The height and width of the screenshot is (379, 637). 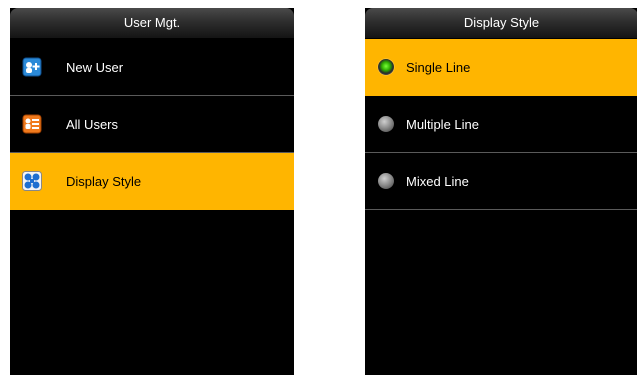 What do you see at coordinates (501, 67) in the screenshot?
I see `option-single-line: Single Line` at bounding box center [501, 67].